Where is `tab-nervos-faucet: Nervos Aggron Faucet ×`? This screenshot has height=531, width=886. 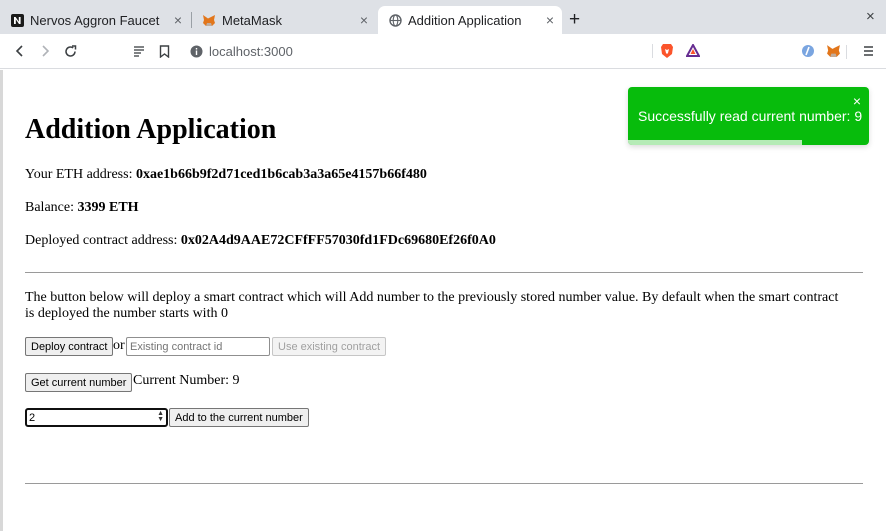
tab-nervos-faucet: Nervos Aggron Faucet × is located at coordinates (95, 20).